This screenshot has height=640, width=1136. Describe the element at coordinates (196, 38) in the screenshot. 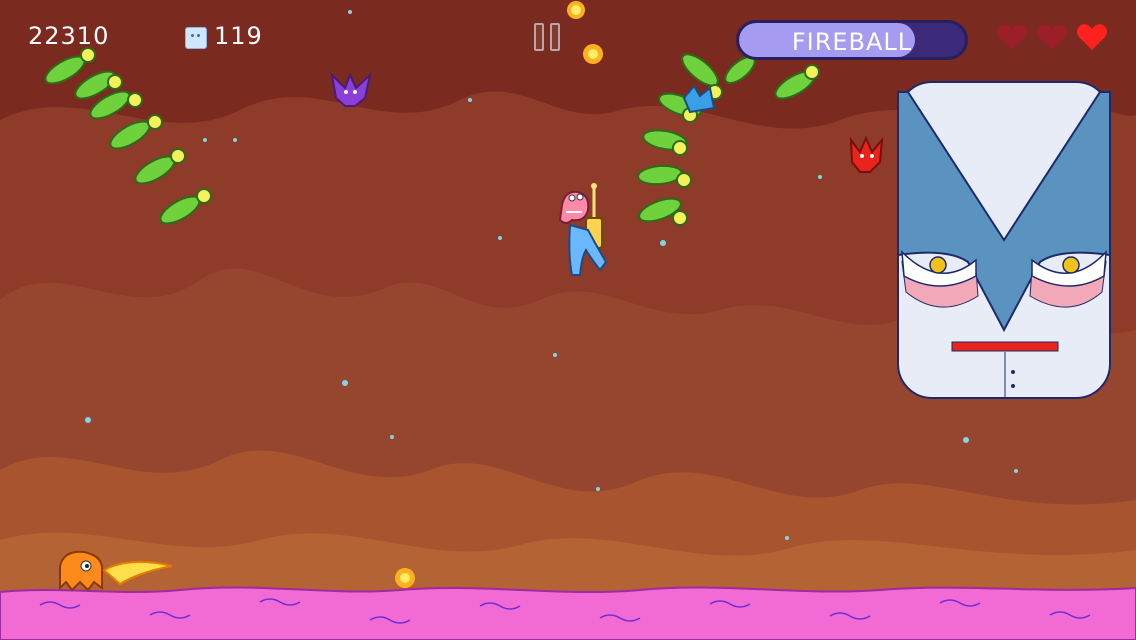

I see `gem-icon` at that location.